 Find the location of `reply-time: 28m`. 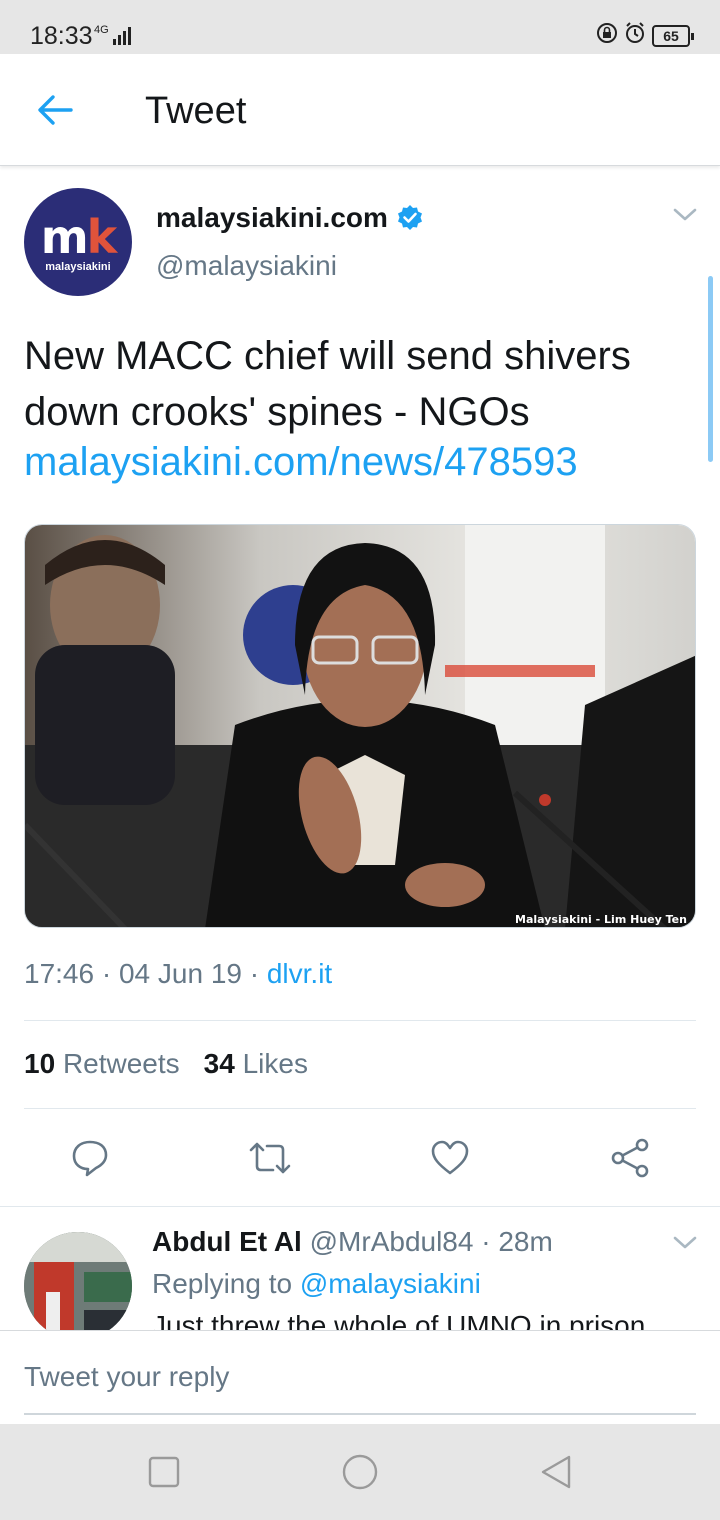

reply-time: 28m is located at coordinates (525, 1241).